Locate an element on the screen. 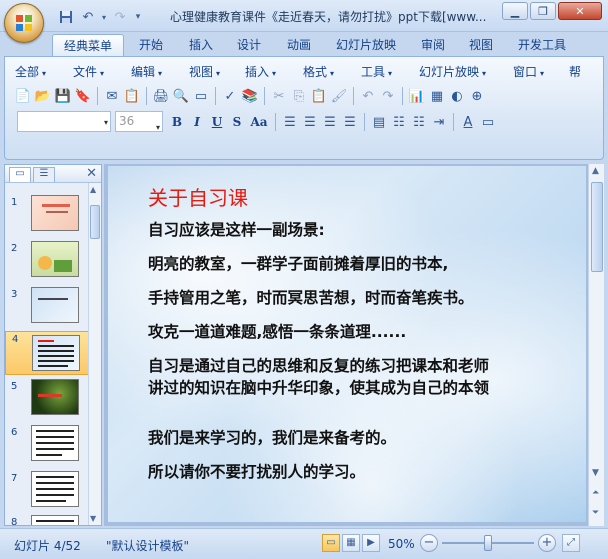 The image size is (608, 559). menu-help: 帮 is located at coordinates (579, 72).